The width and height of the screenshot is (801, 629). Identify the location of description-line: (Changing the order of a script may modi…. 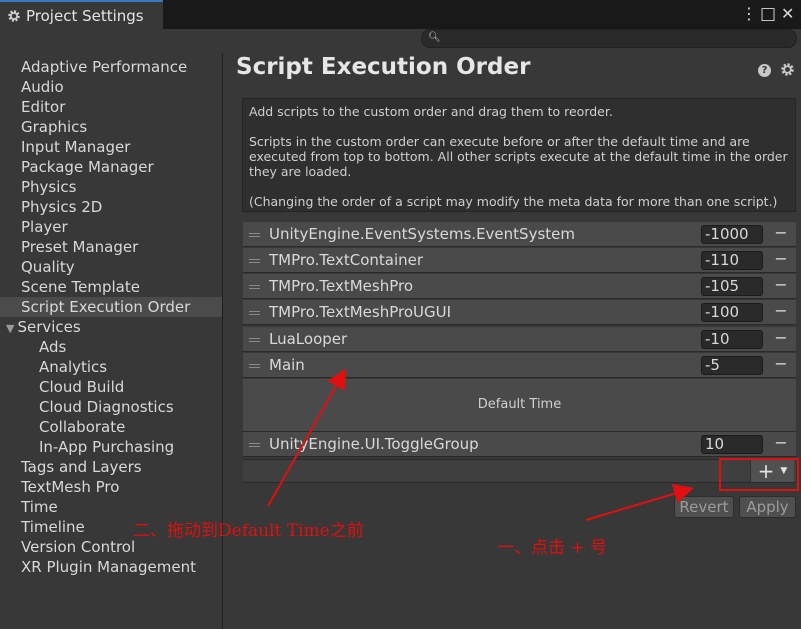
(513, 201).